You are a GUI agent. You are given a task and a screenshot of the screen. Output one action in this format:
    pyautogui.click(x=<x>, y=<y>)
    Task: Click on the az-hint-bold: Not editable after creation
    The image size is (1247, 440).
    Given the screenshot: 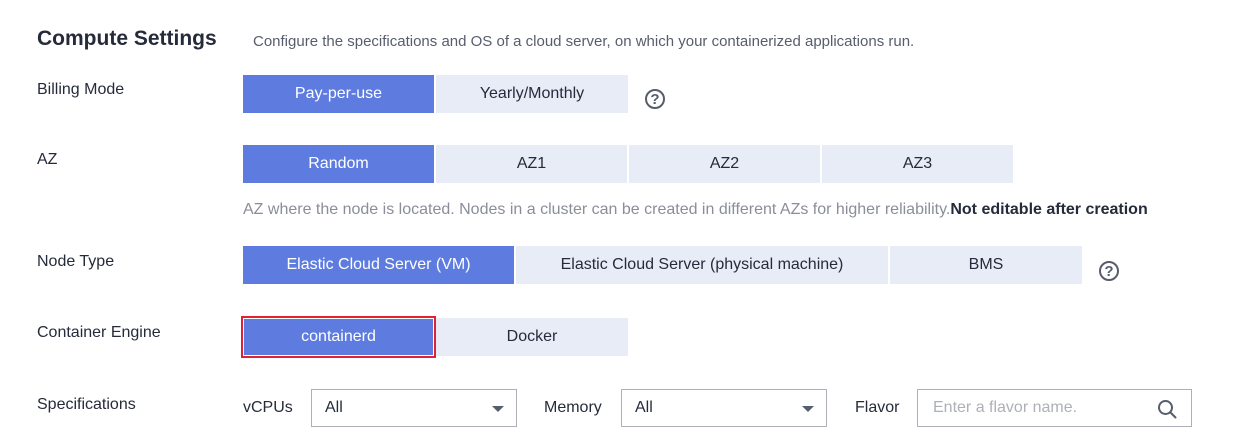 What is the action you would take?
    pyautogui.click(x=1049, y=209)
    